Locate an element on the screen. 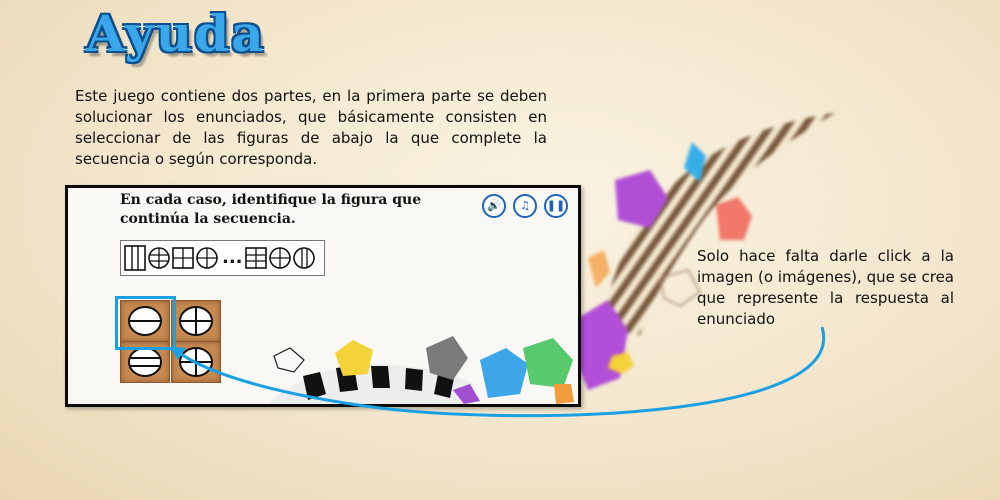 The image size is (1000, 500). gem-red is located at coordinates (734, 218).